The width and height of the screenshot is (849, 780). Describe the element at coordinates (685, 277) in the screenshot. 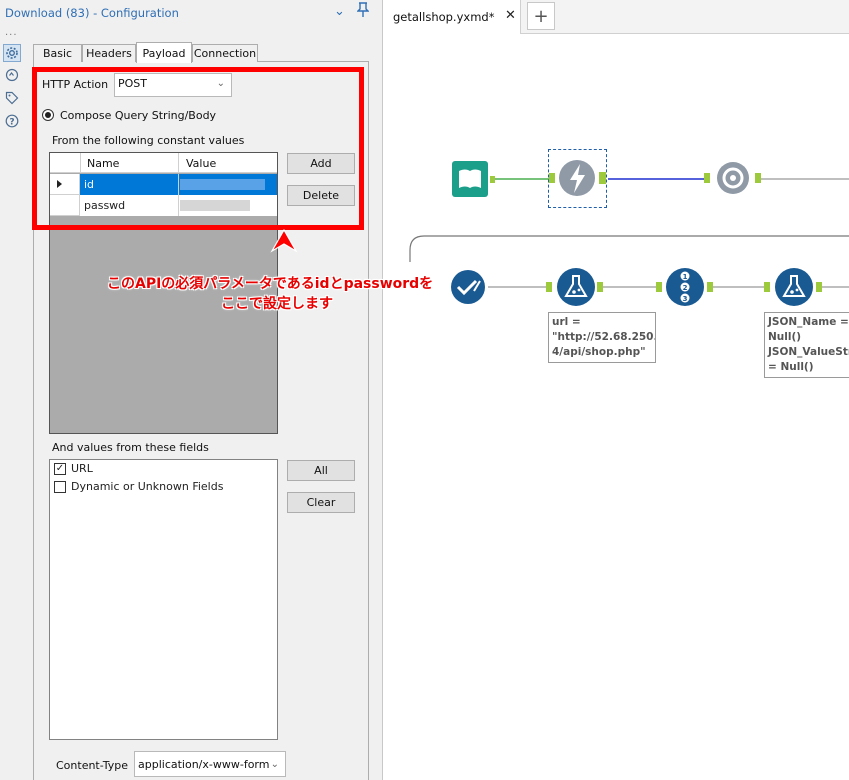

I see `counter-digit: 1` at that location.